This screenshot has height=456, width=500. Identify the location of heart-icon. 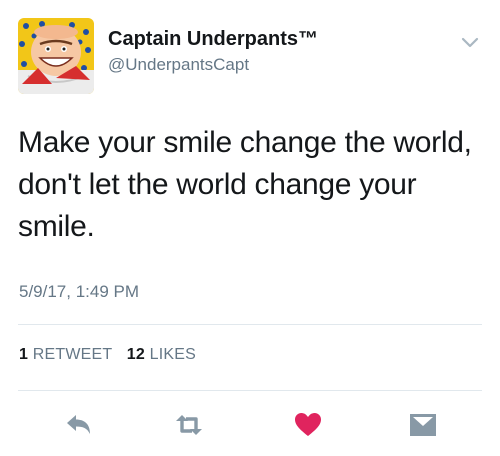
(308, 424).